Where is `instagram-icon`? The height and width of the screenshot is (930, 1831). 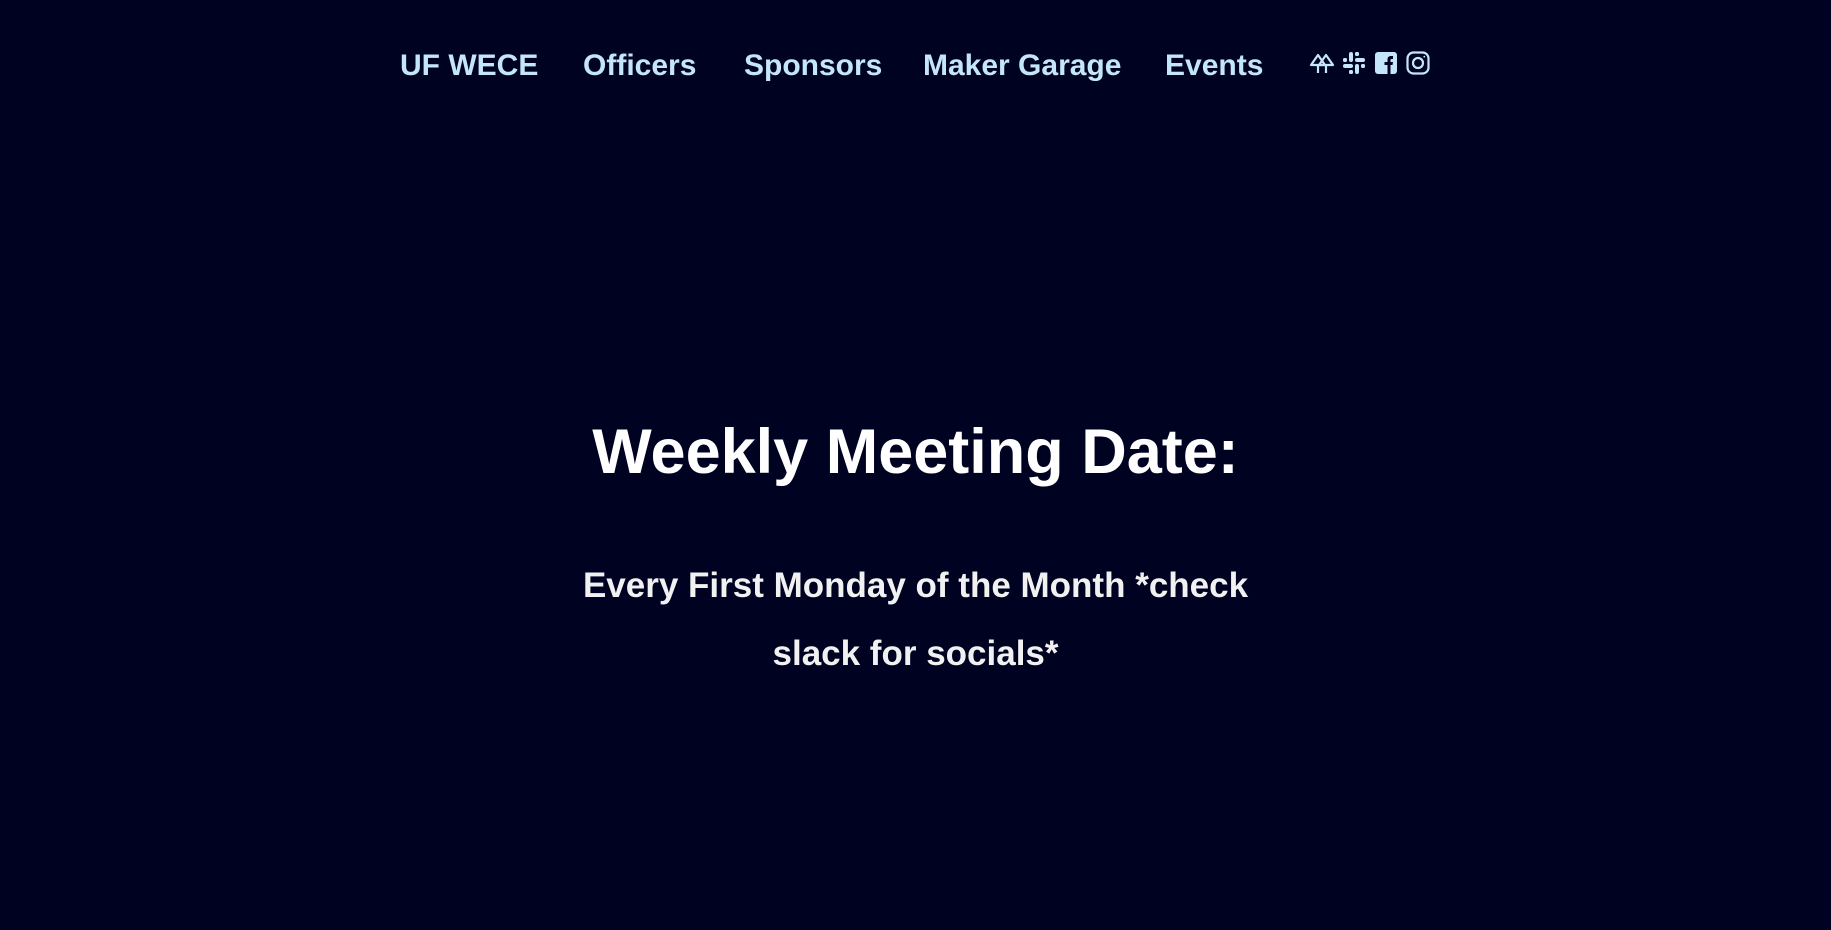 instagram-icon is located at coordinates (1418, 63).